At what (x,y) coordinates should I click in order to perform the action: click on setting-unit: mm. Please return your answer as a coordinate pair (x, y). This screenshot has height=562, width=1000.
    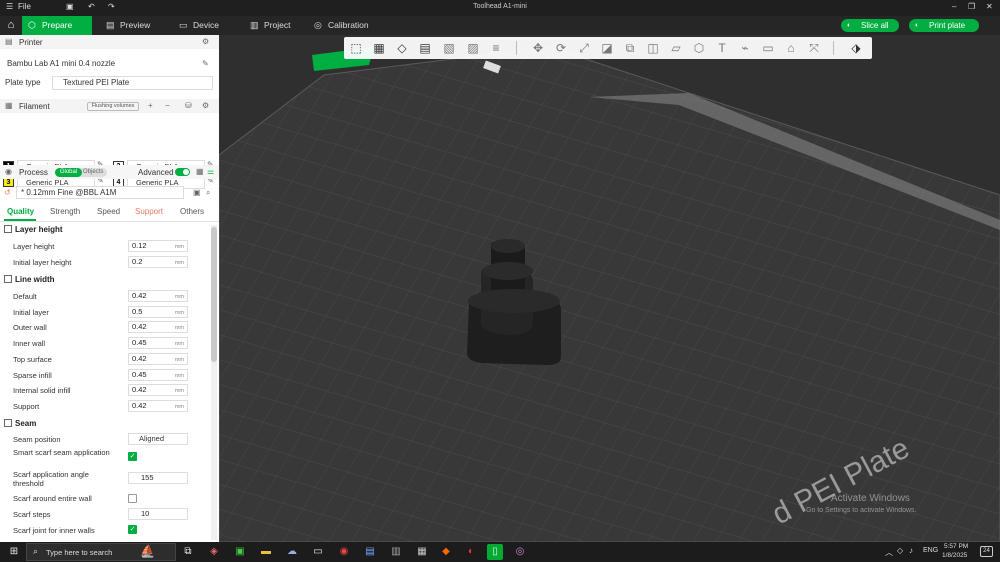
    Looking at the image, I should click on (179, 375).